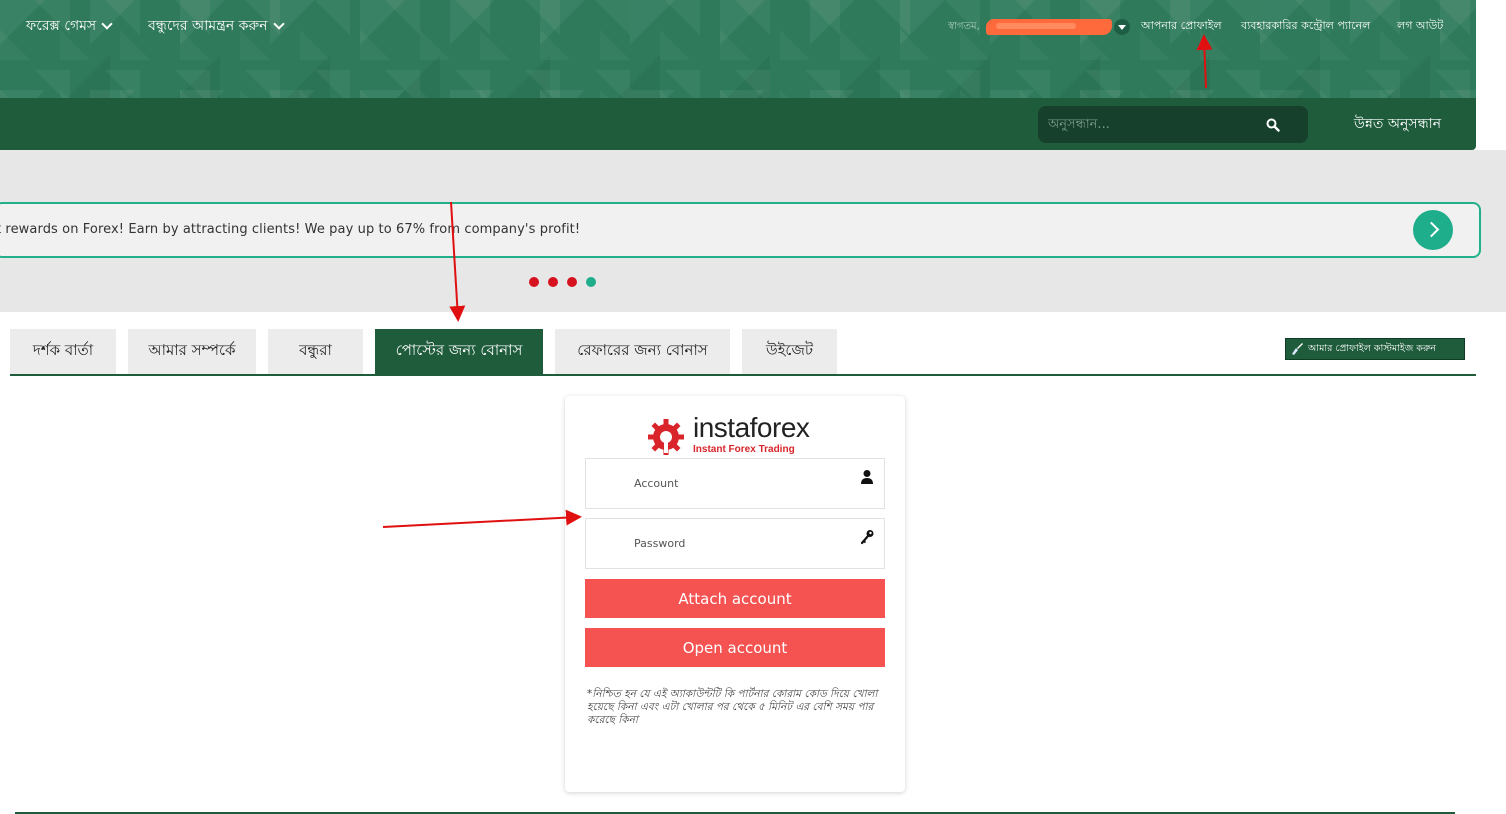 The width and height of the screenshot is (1506, 814). I want to click on redacted-username, so click(1048, 27).